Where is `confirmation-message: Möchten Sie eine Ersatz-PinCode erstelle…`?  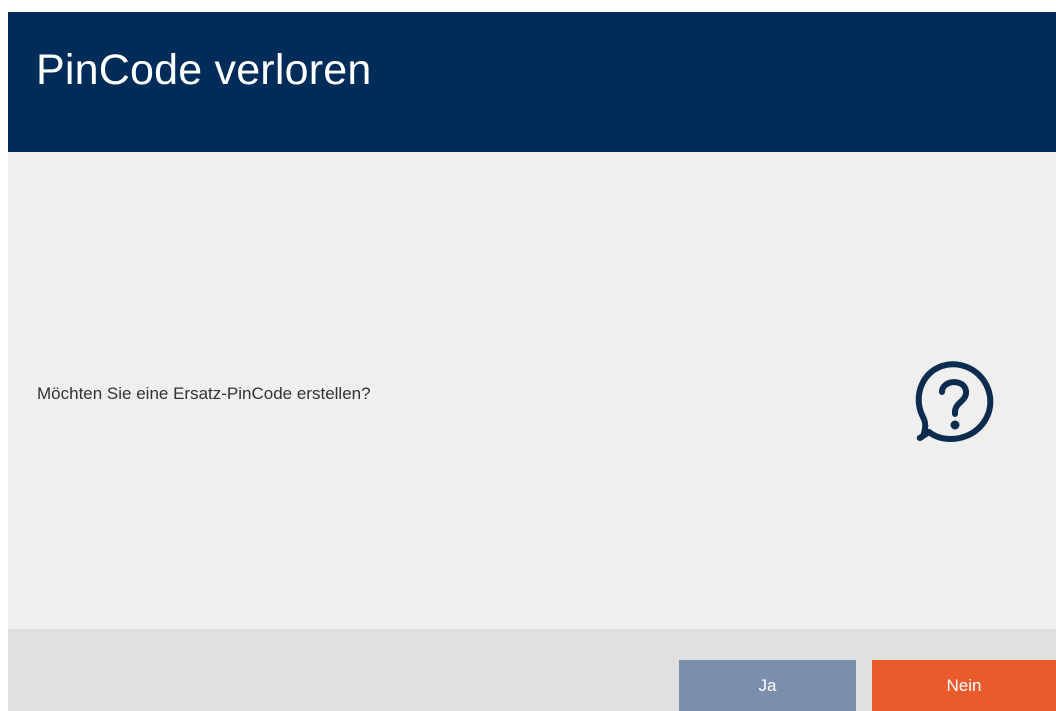 confirmation-message: Möchten Sie eine Ersatz-PinCode erstelle… is located at coordinates (204, 393).